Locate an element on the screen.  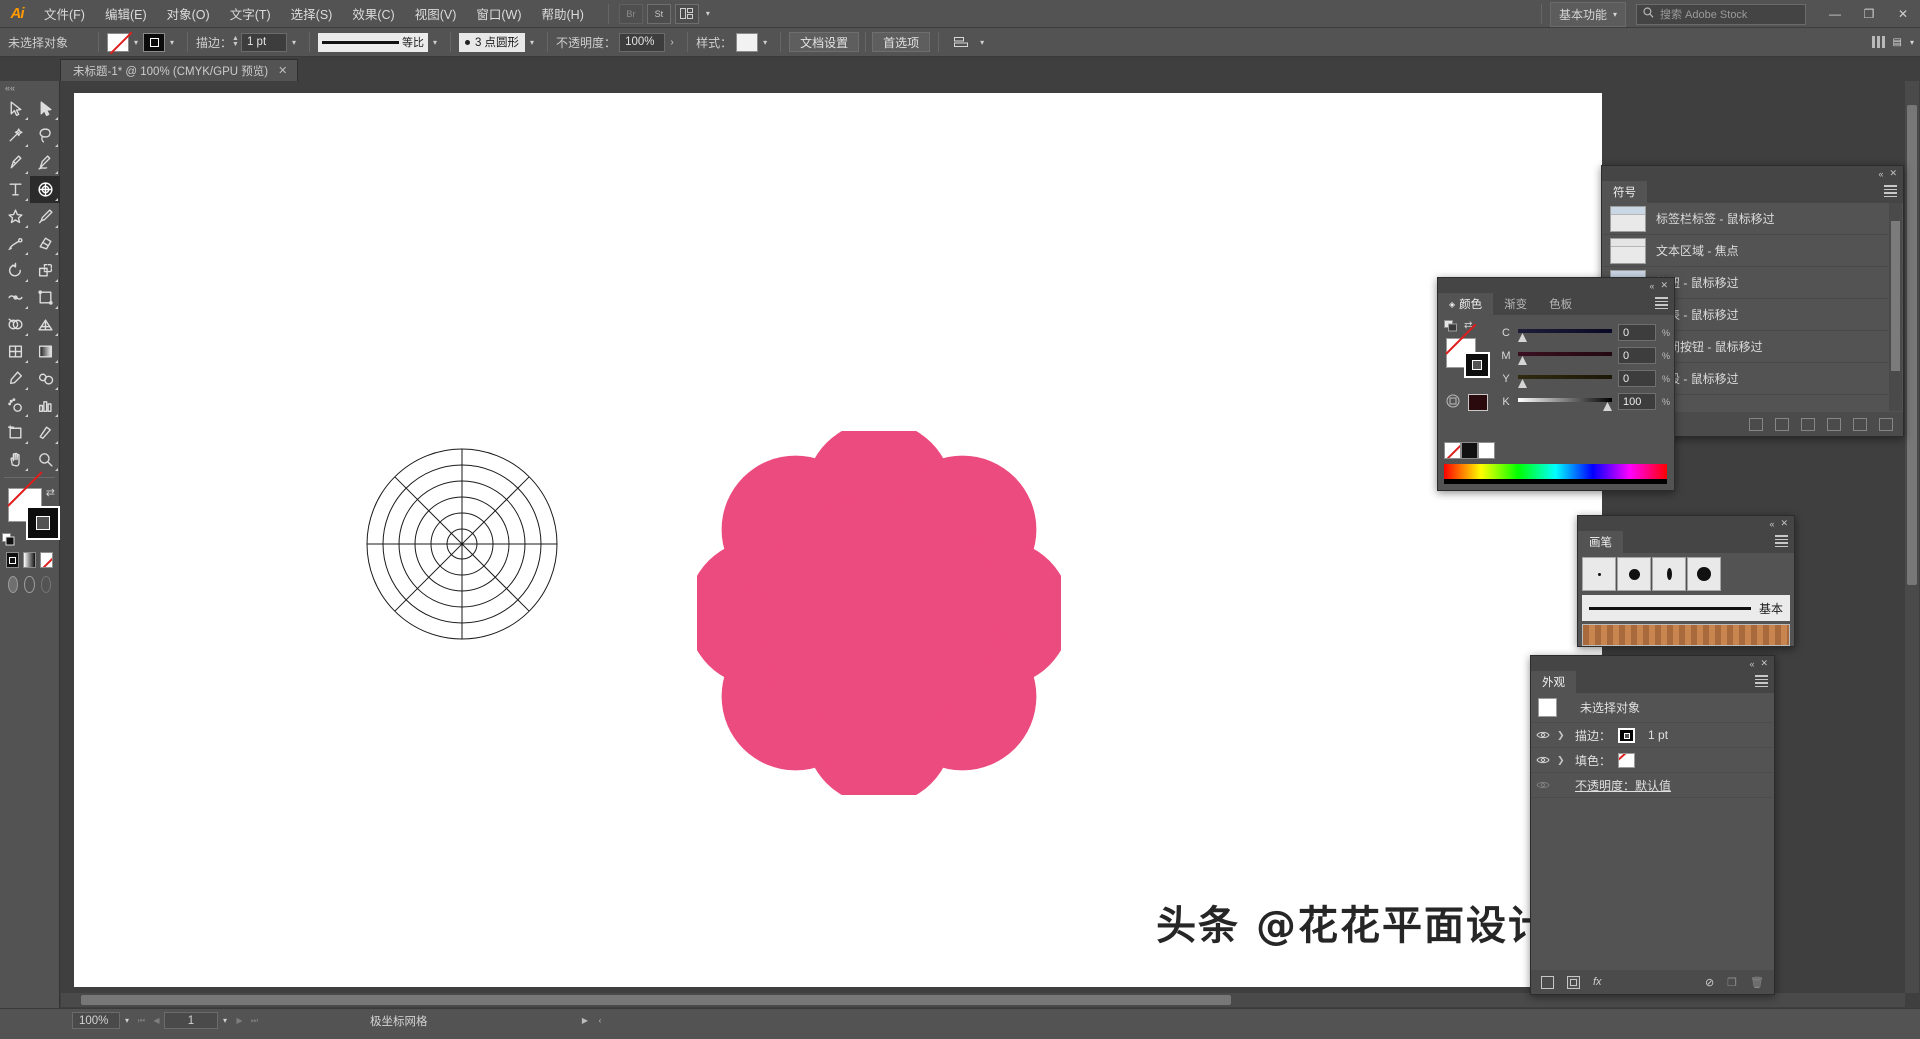
fill-color-swatch is located at coordinates (1627, 760).